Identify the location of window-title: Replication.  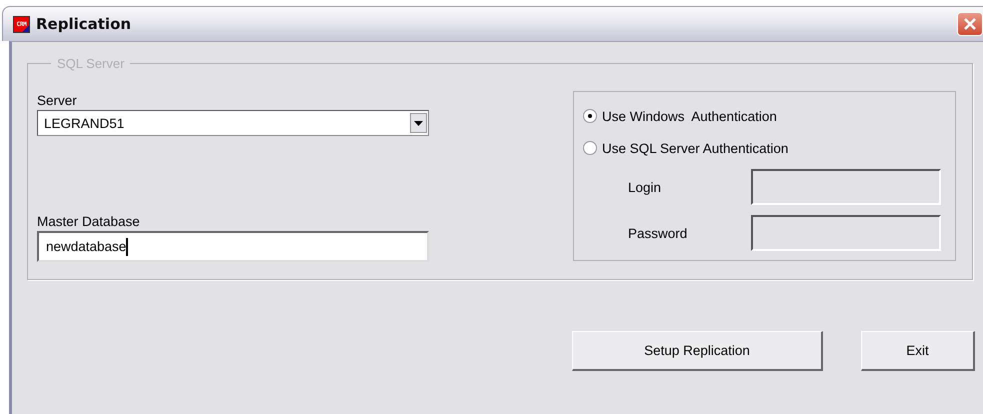
(84, 24).